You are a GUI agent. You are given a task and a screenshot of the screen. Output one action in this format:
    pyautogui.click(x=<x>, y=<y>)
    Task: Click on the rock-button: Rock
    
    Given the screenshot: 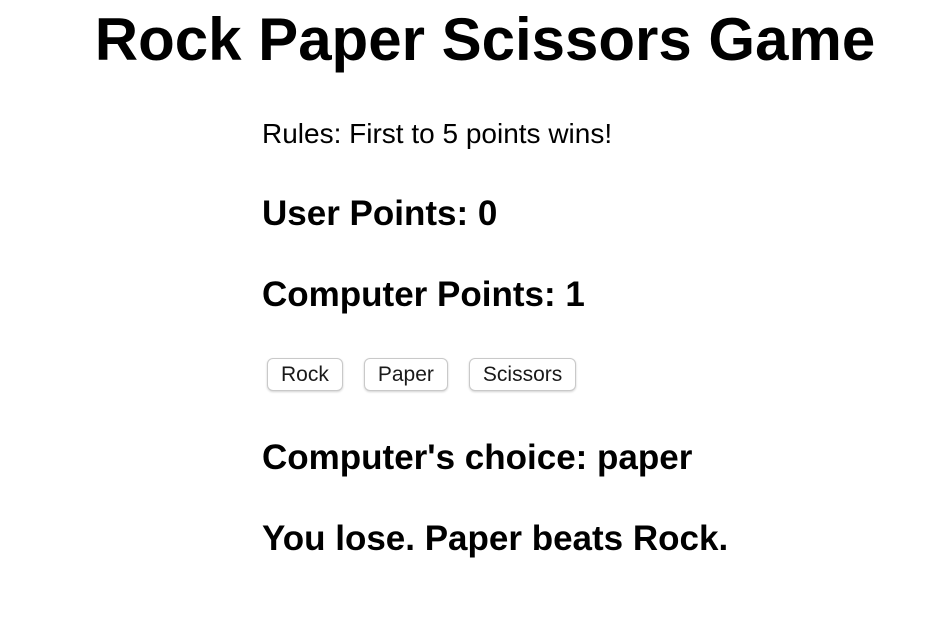 What is the action you would take?
    pyautogui.click(x=305, y=374)
    